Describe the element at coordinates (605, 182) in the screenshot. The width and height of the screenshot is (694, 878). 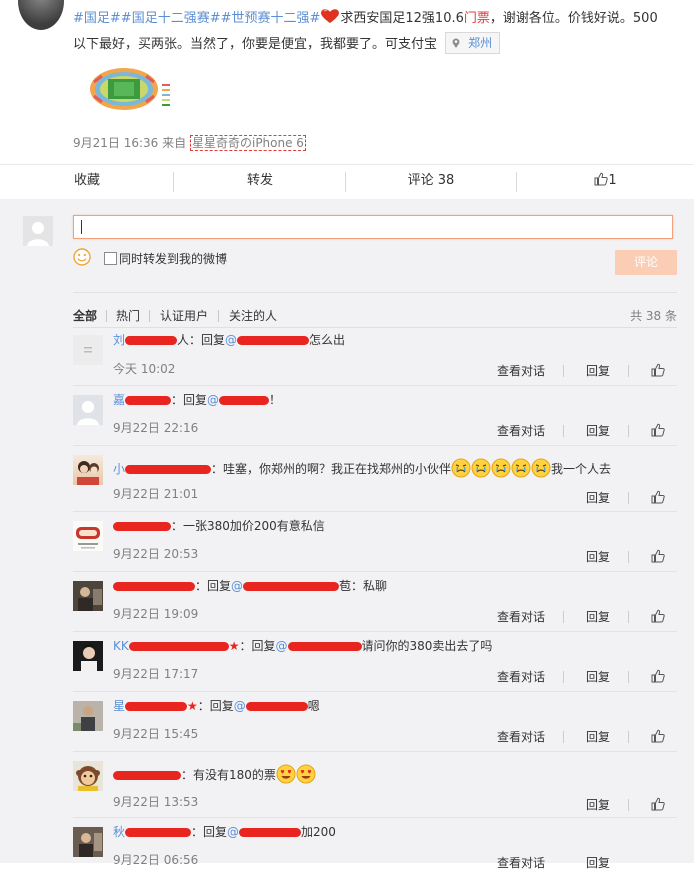
I see `like-button: 1` at that location.